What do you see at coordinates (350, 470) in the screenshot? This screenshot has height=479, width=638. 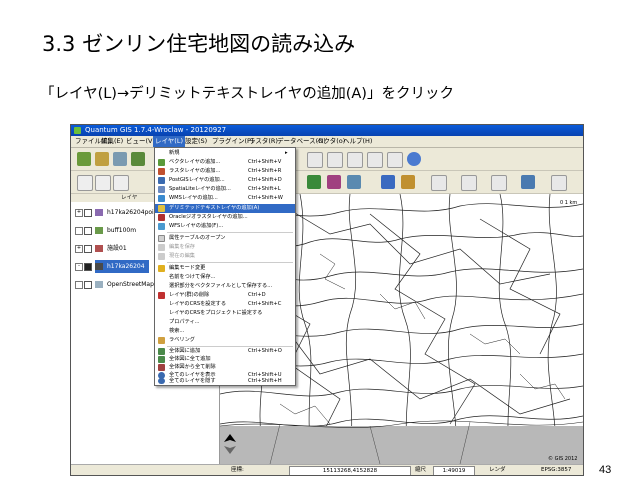 I see `coordinate-field: 15113268,4152828` at bounding box center [350, 470].